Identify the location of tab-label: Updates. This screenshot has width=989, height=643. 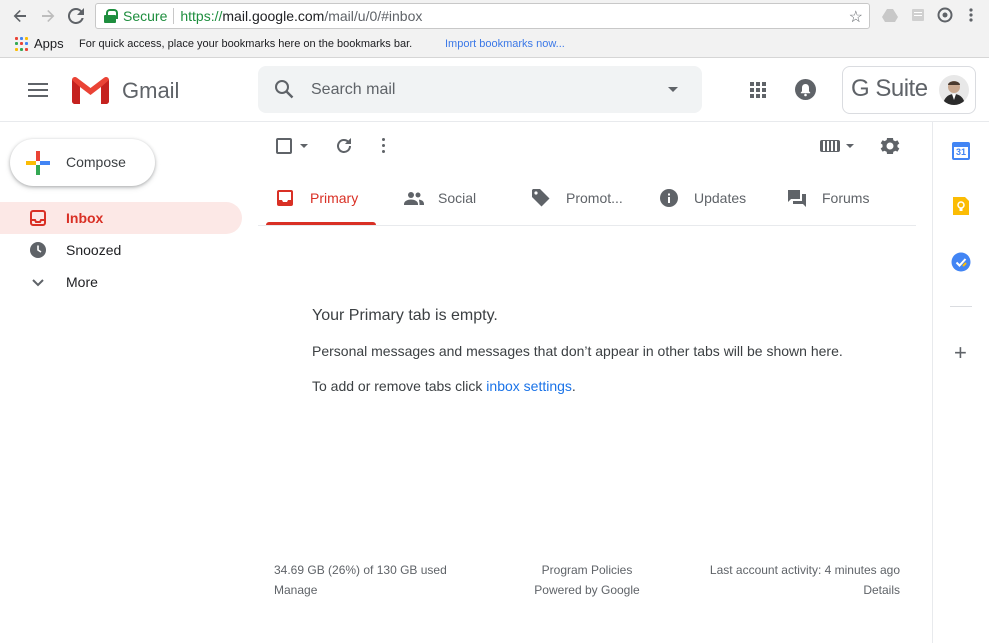
(720, 198).